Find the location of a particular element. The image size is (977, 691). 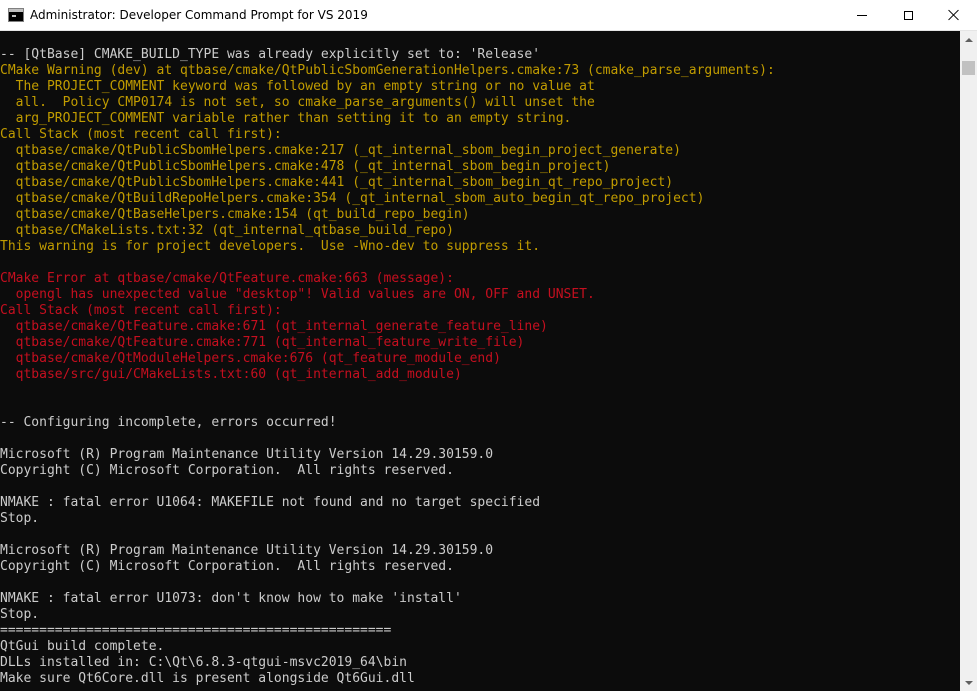

arrow-up-icon is located at coordinates (968, 39).